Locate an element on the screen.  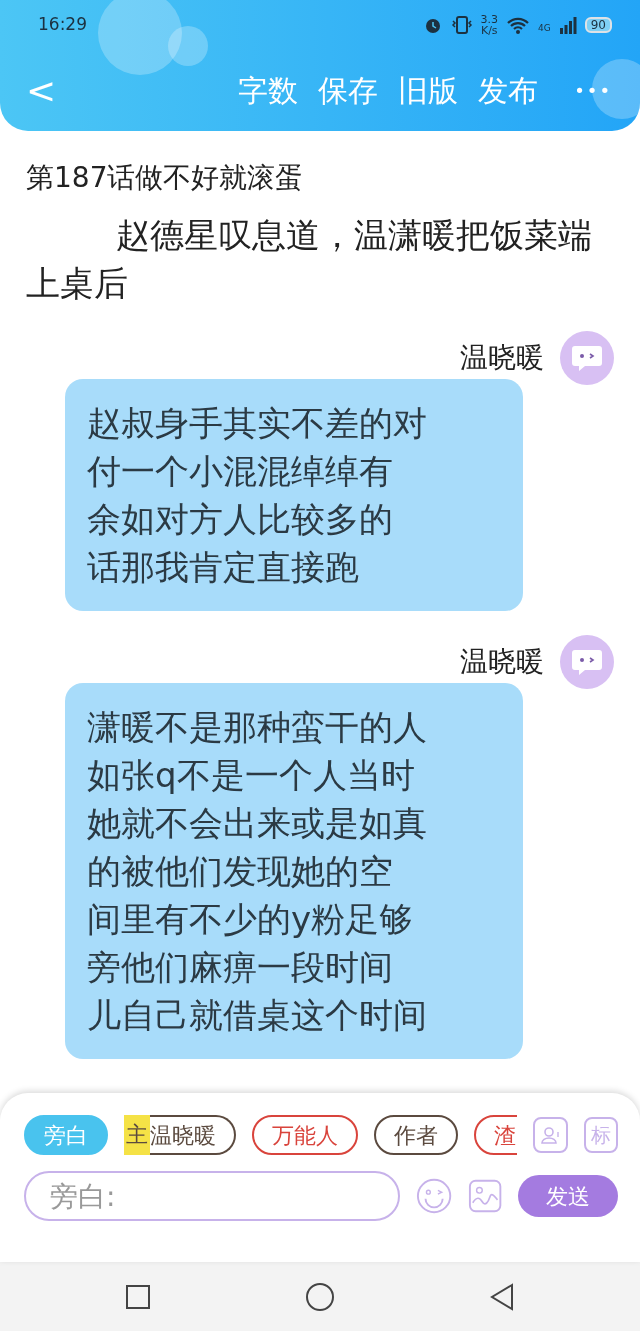
role-name: 温晓暖 is located at coordinates (183, 1135).